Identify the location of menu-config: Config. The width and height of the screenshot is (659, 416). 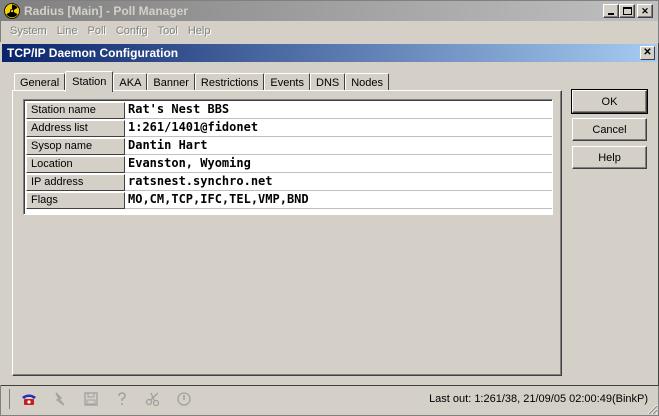
(132, 31).